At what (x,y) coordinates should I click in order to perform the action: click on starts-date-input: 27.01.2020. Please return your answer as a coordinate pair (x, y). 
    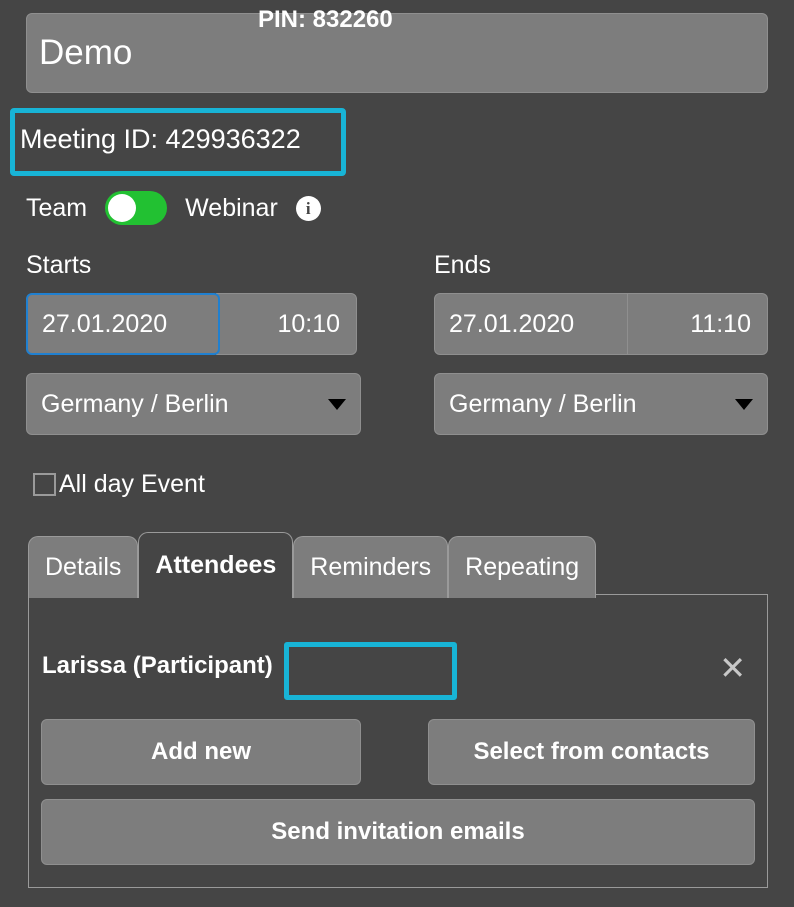
    Looking at the image, I should click on (123, 324).